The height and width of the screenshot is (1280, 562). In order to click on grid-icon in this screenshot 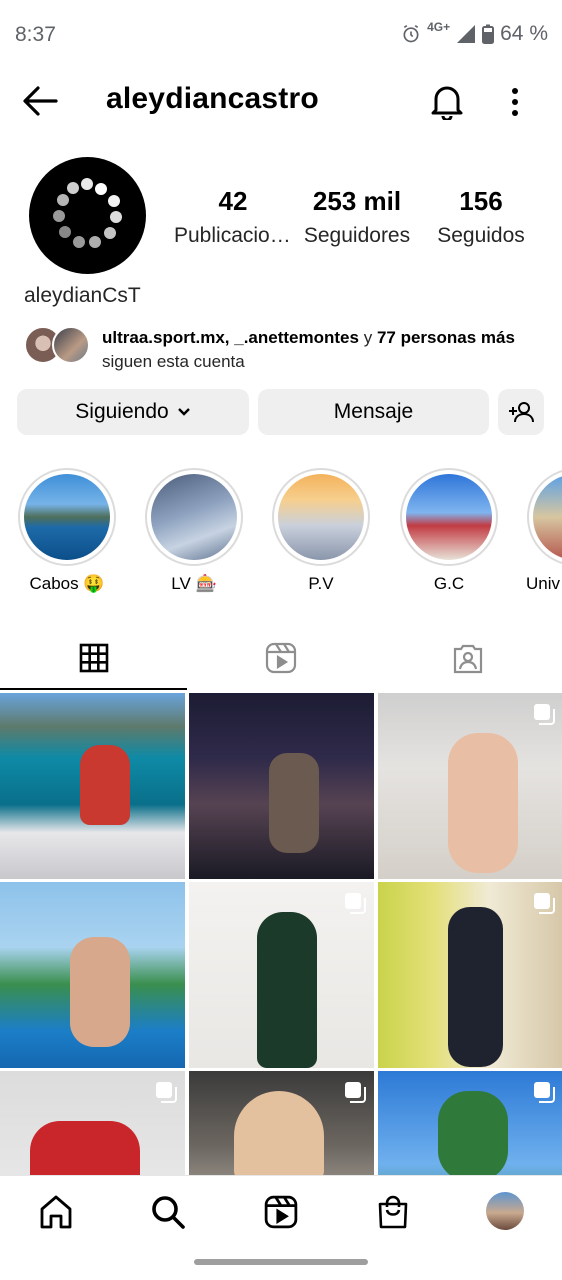, I will do `click(93, 658)`.